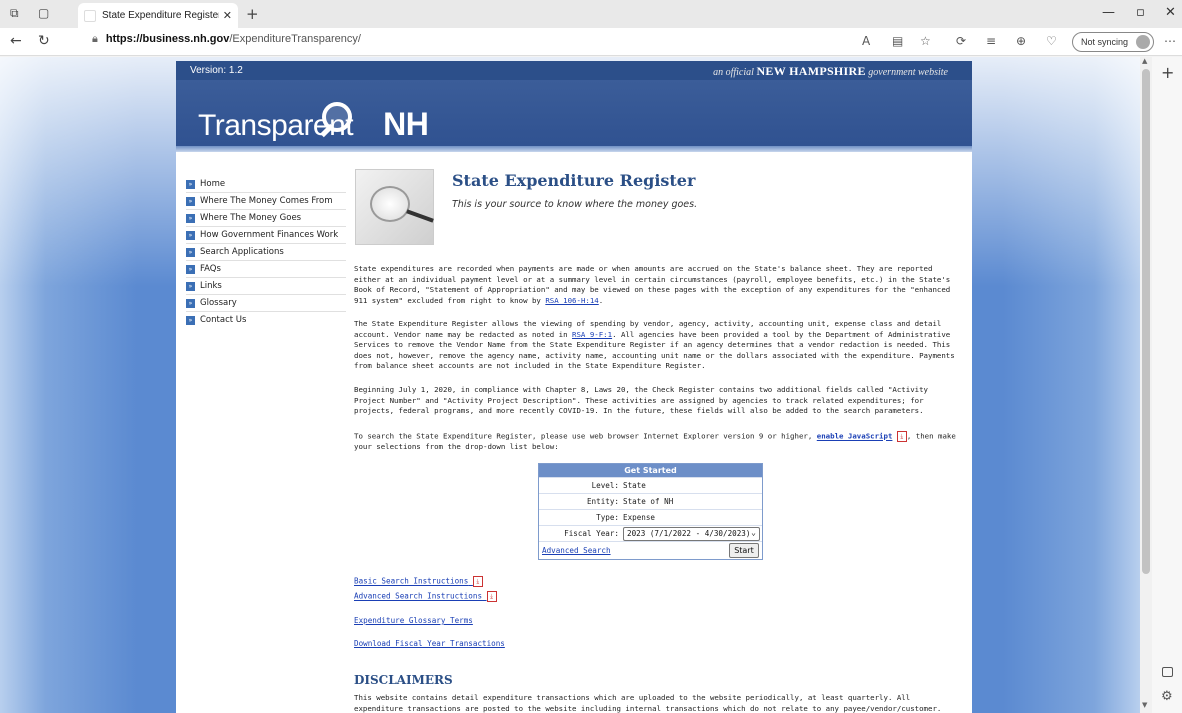 The image size is (1182, 713). I want to click on browser-essentials-icon: ♡, so click(1051, 41).